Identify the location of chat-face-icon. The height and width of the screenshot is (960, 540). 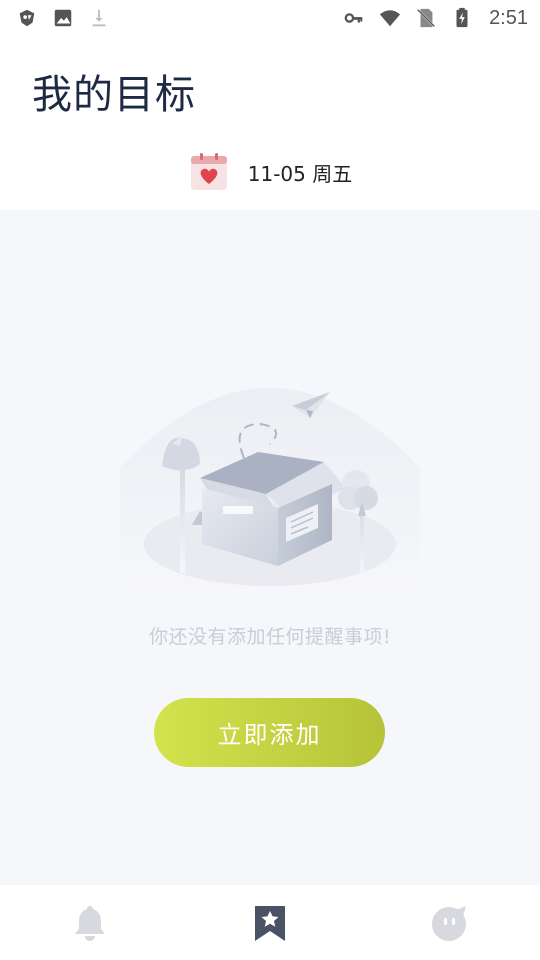
(449, 923).